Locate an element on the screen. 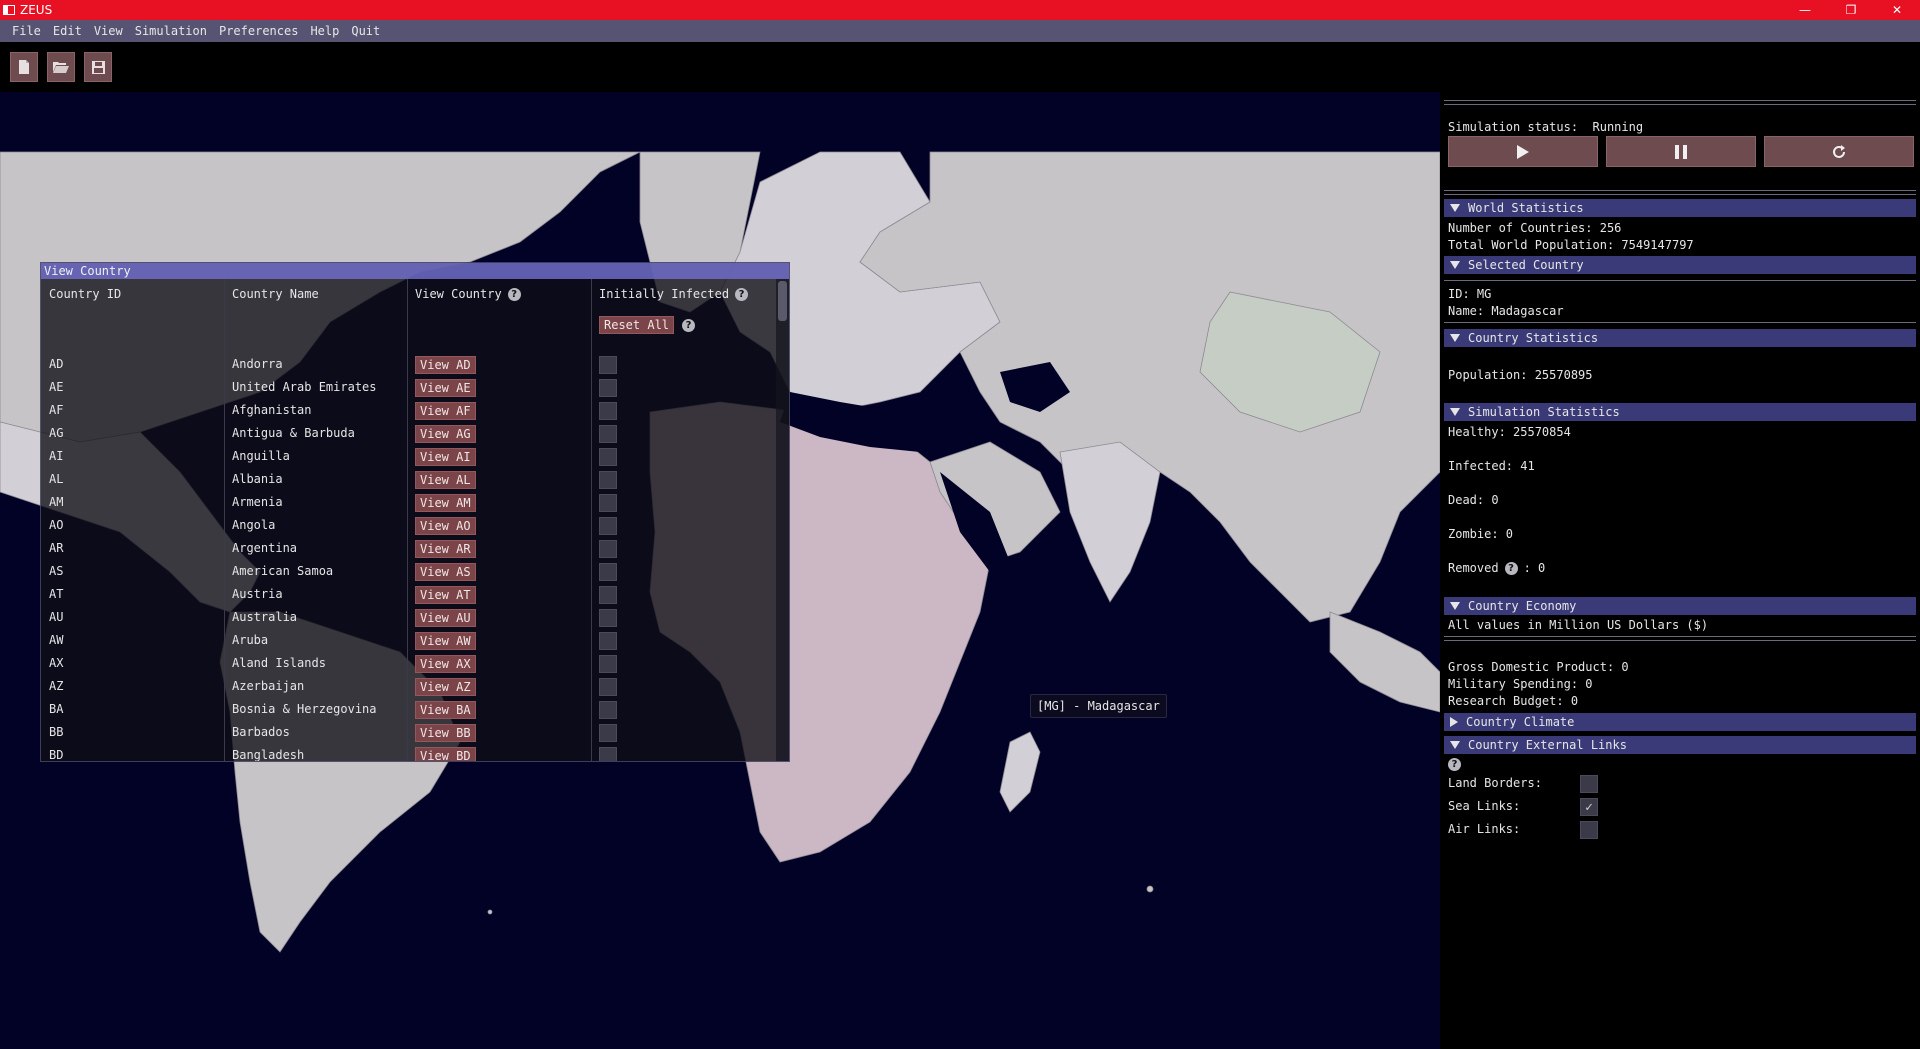  country-name: Armenia is located at coordinates (257, 502).